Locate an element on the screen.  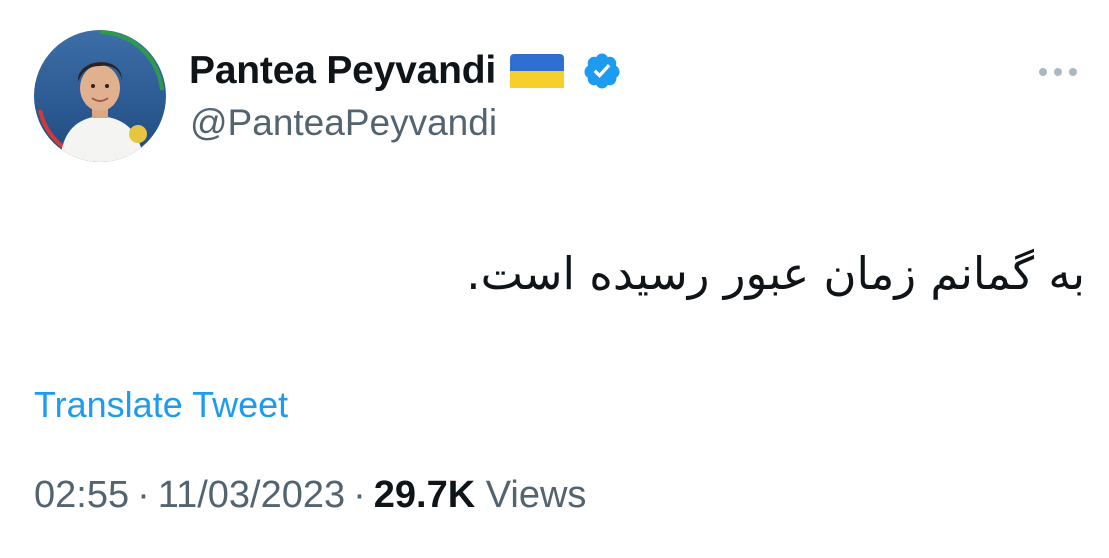
tweet-date: 11/03/2023 is located at coordinates (251, 495).